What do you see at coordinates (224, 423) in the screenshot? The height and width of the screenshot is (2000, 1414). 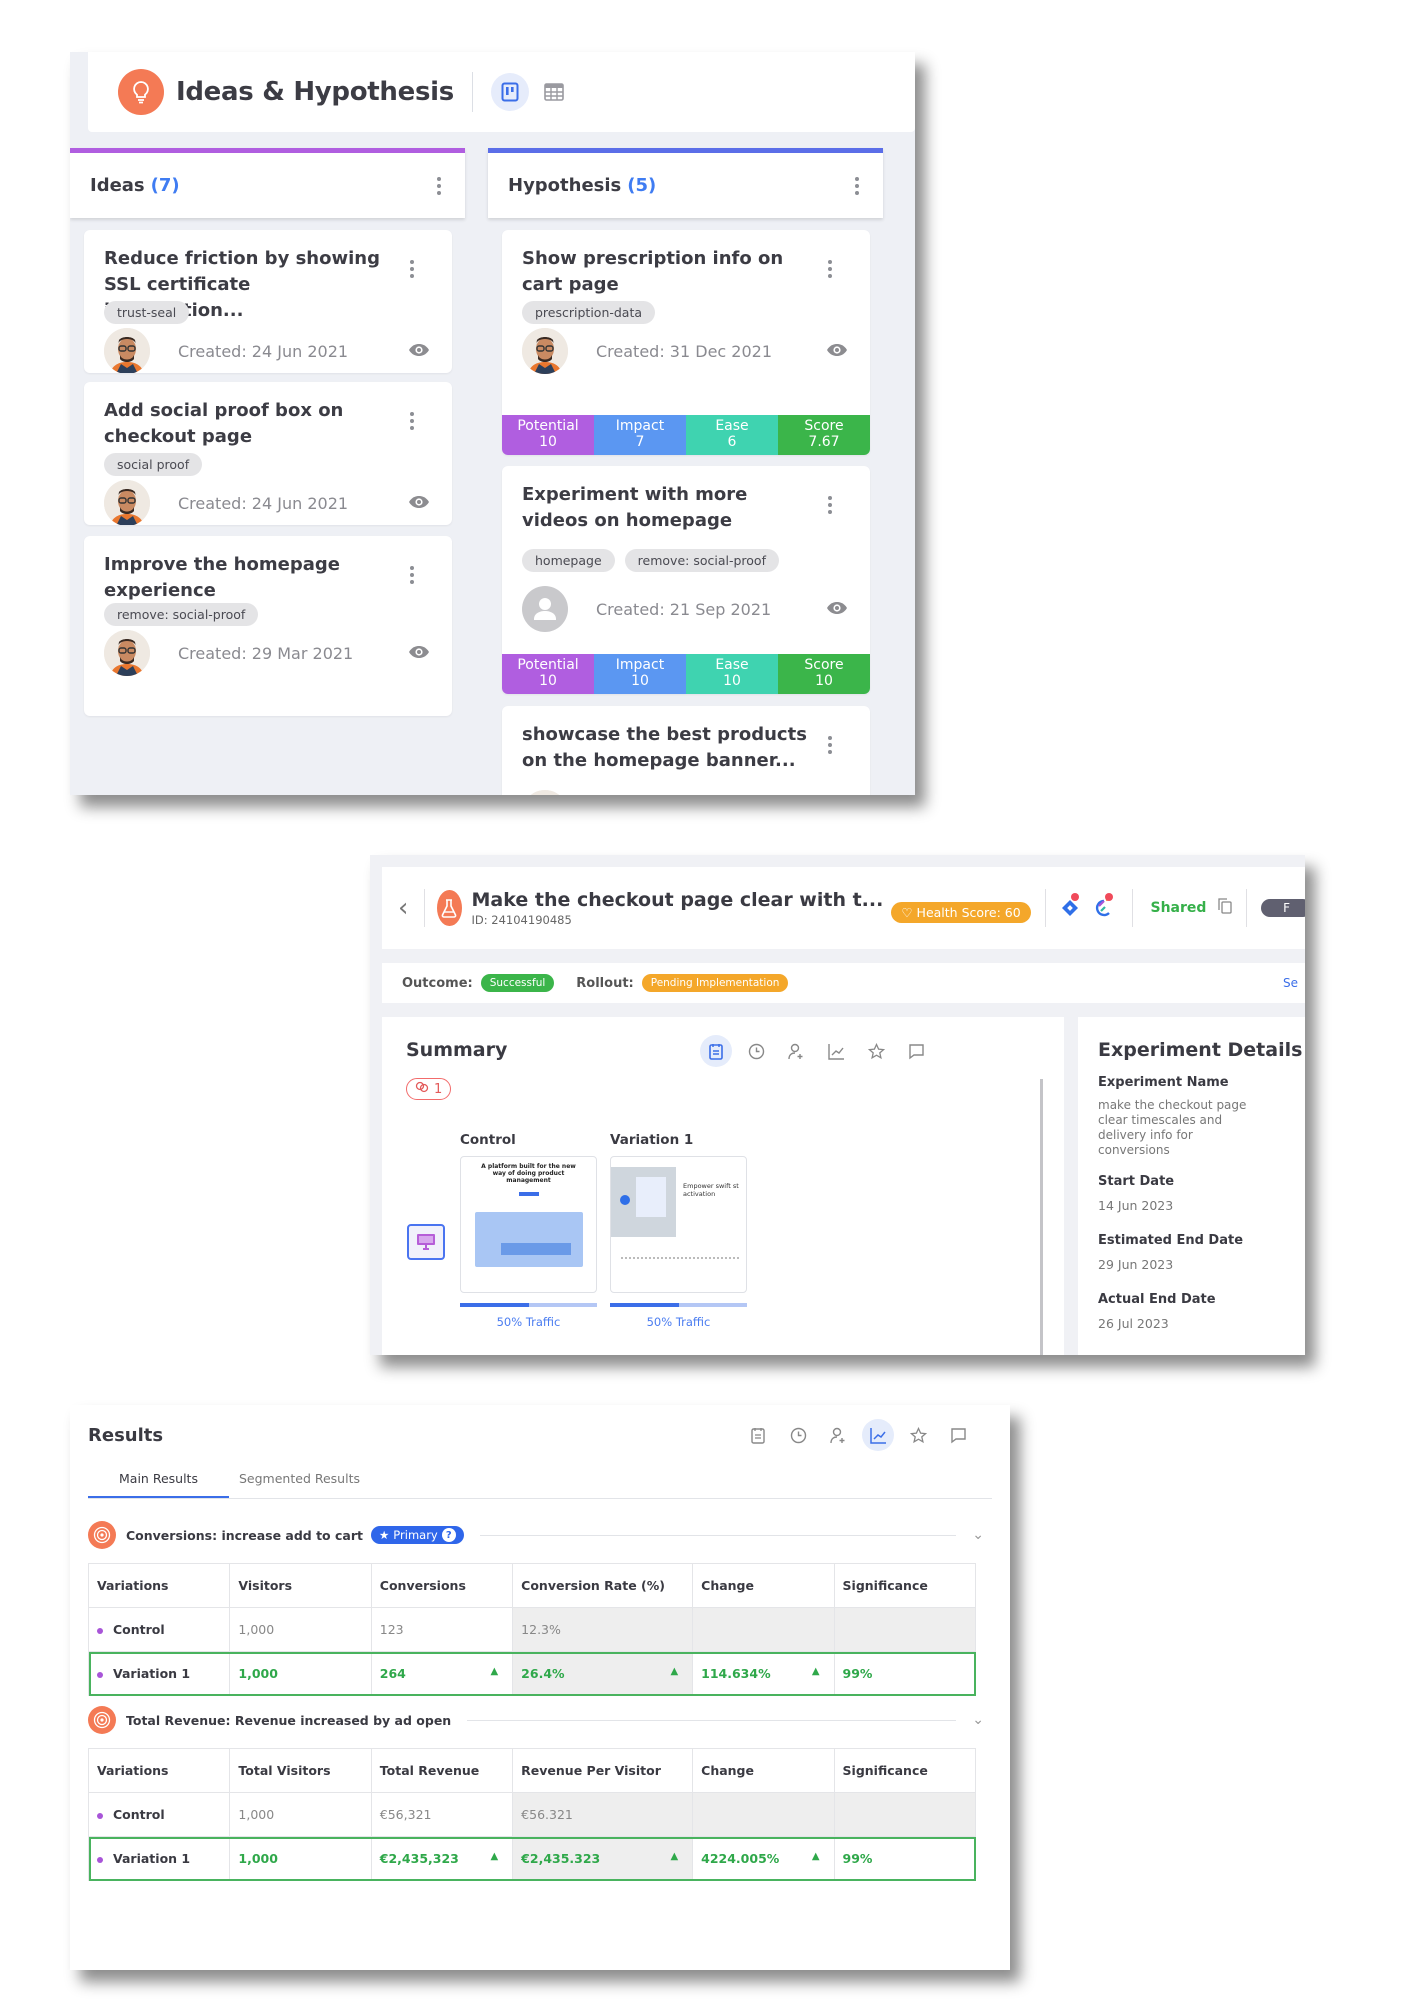 I see `card-title: Add social proof box on checkout page` at bounding box center [224, 423].